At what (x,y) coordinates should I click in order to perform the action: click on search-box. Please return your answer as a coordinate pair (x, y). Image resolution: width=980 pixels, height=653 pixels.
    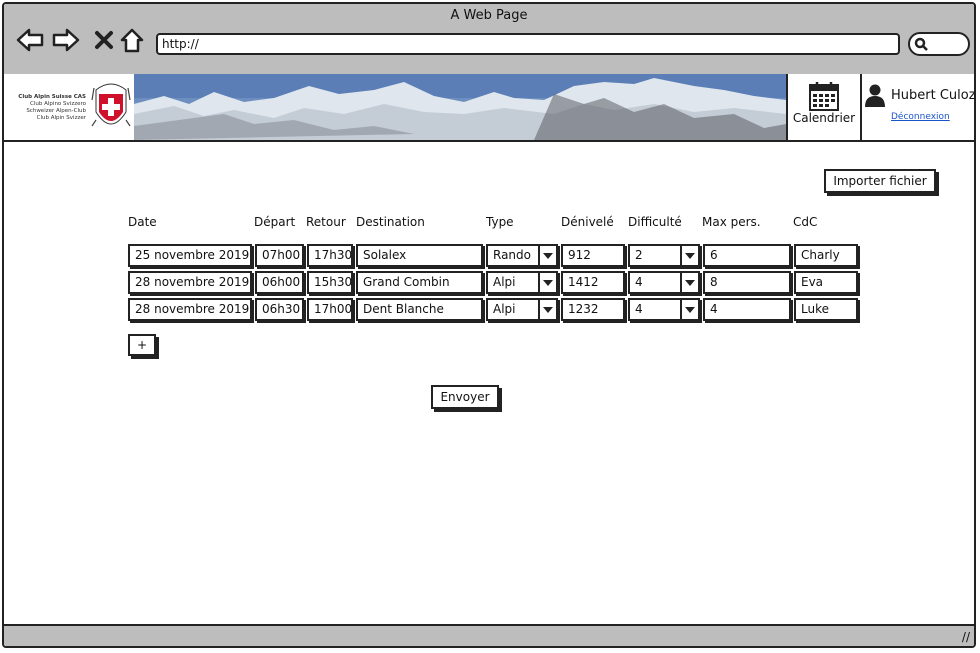
    Looking at the image, I should click on (939, 44).